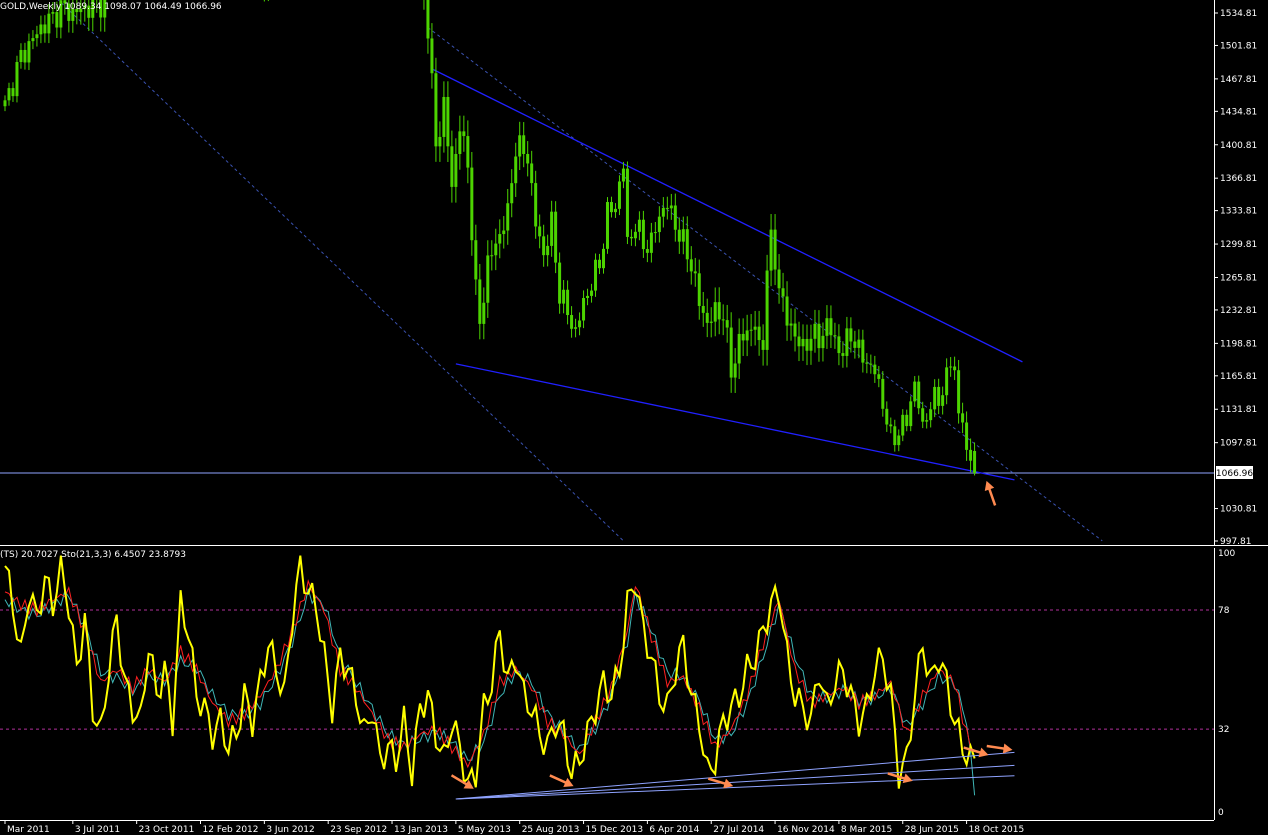 The image size is (1268, 835). I want to click on price-tick-label: 1366.81, so click(1238, 179).